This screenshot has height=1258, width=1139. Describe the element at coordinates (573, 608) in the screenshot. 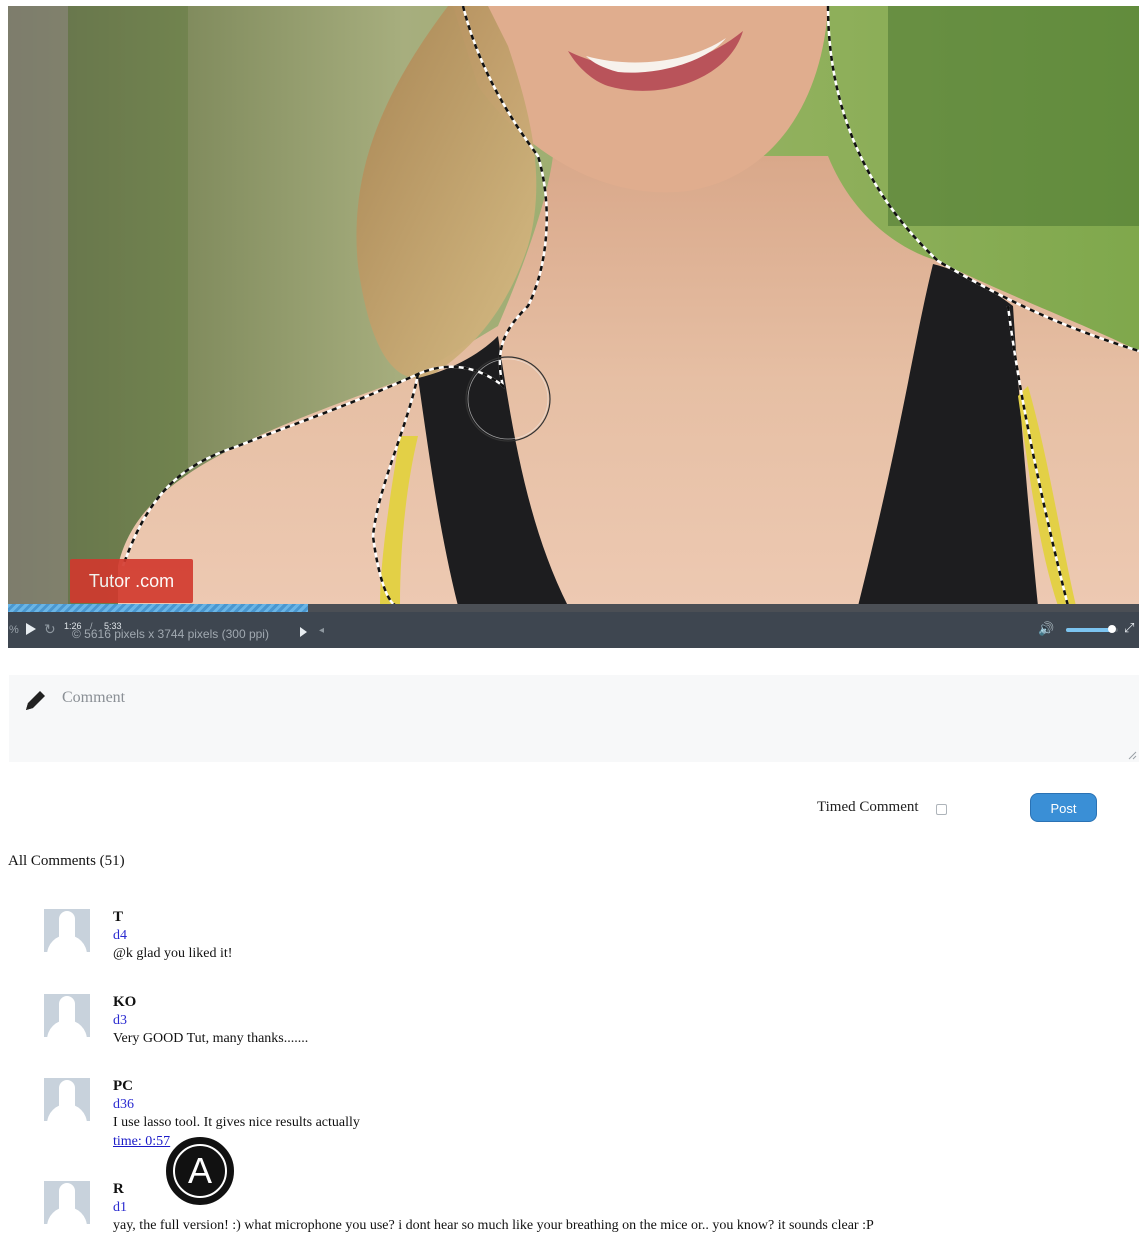

I see `video-progress-bar` at that location.